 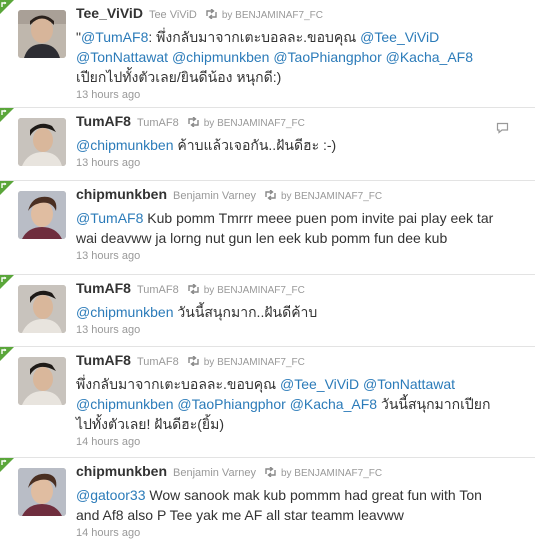 What do you see at coordinates (245, 312) in the screenshot?
I see `tweet-text-segment: วันนี้สนุกมาก..ฝันดีค้าบ` at bounding box center [245, 312].